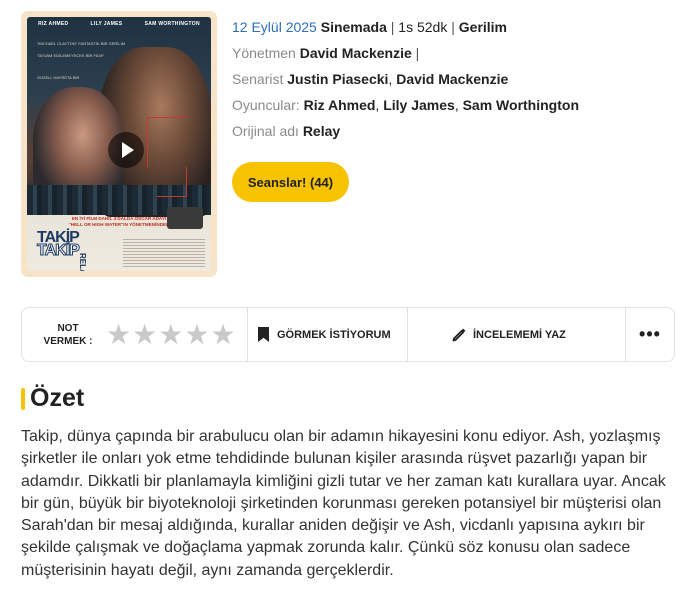 This screenshot has width=688, height=615. I want to click on genre-link: Gerilim, so click(483, 27).